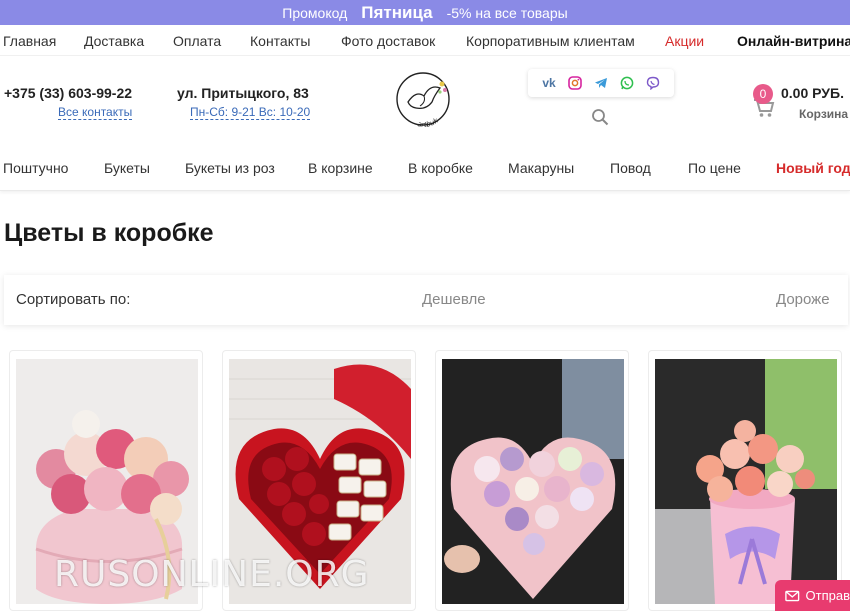 The width and height of the screenshot is (850, 611). I want to click on category-new-year: Новый год, so click(813, 168).